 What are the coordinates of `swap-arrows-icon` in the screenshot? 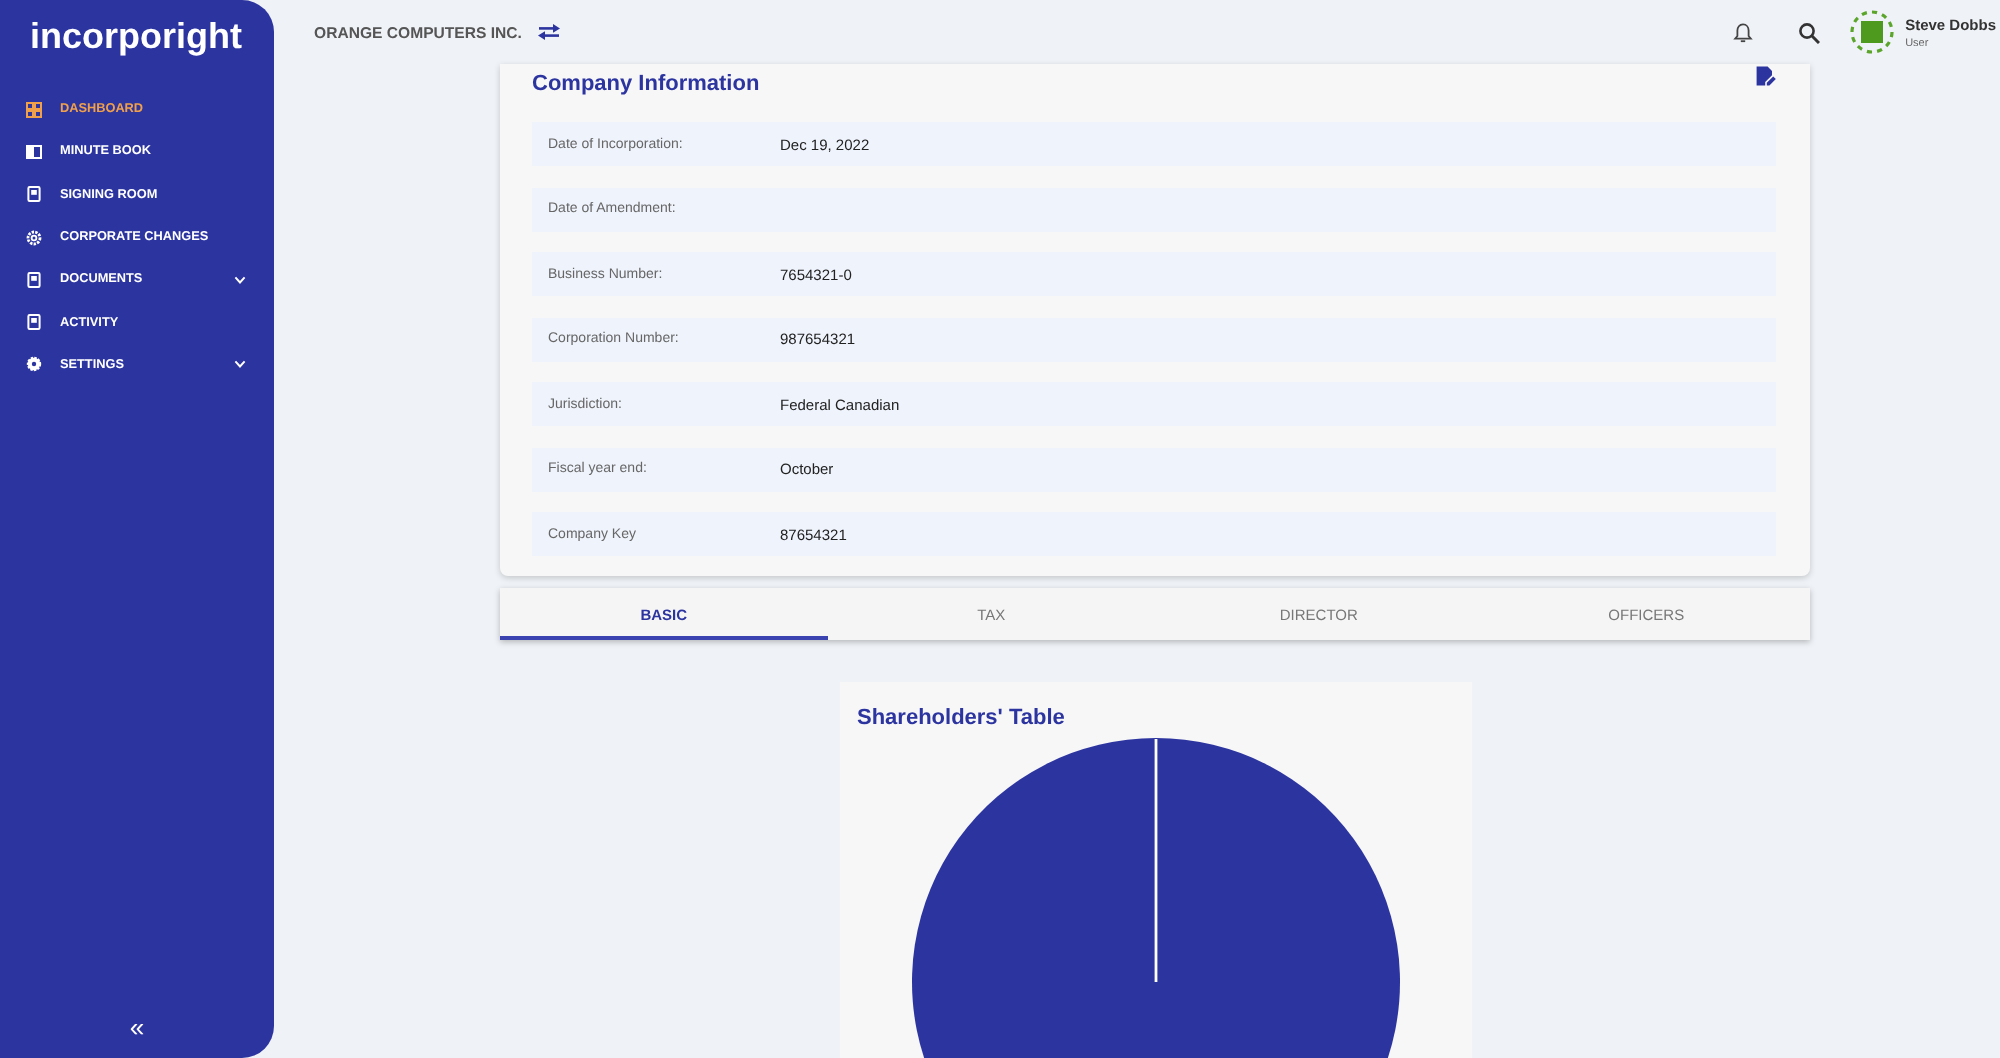 It's located at (548, 32).